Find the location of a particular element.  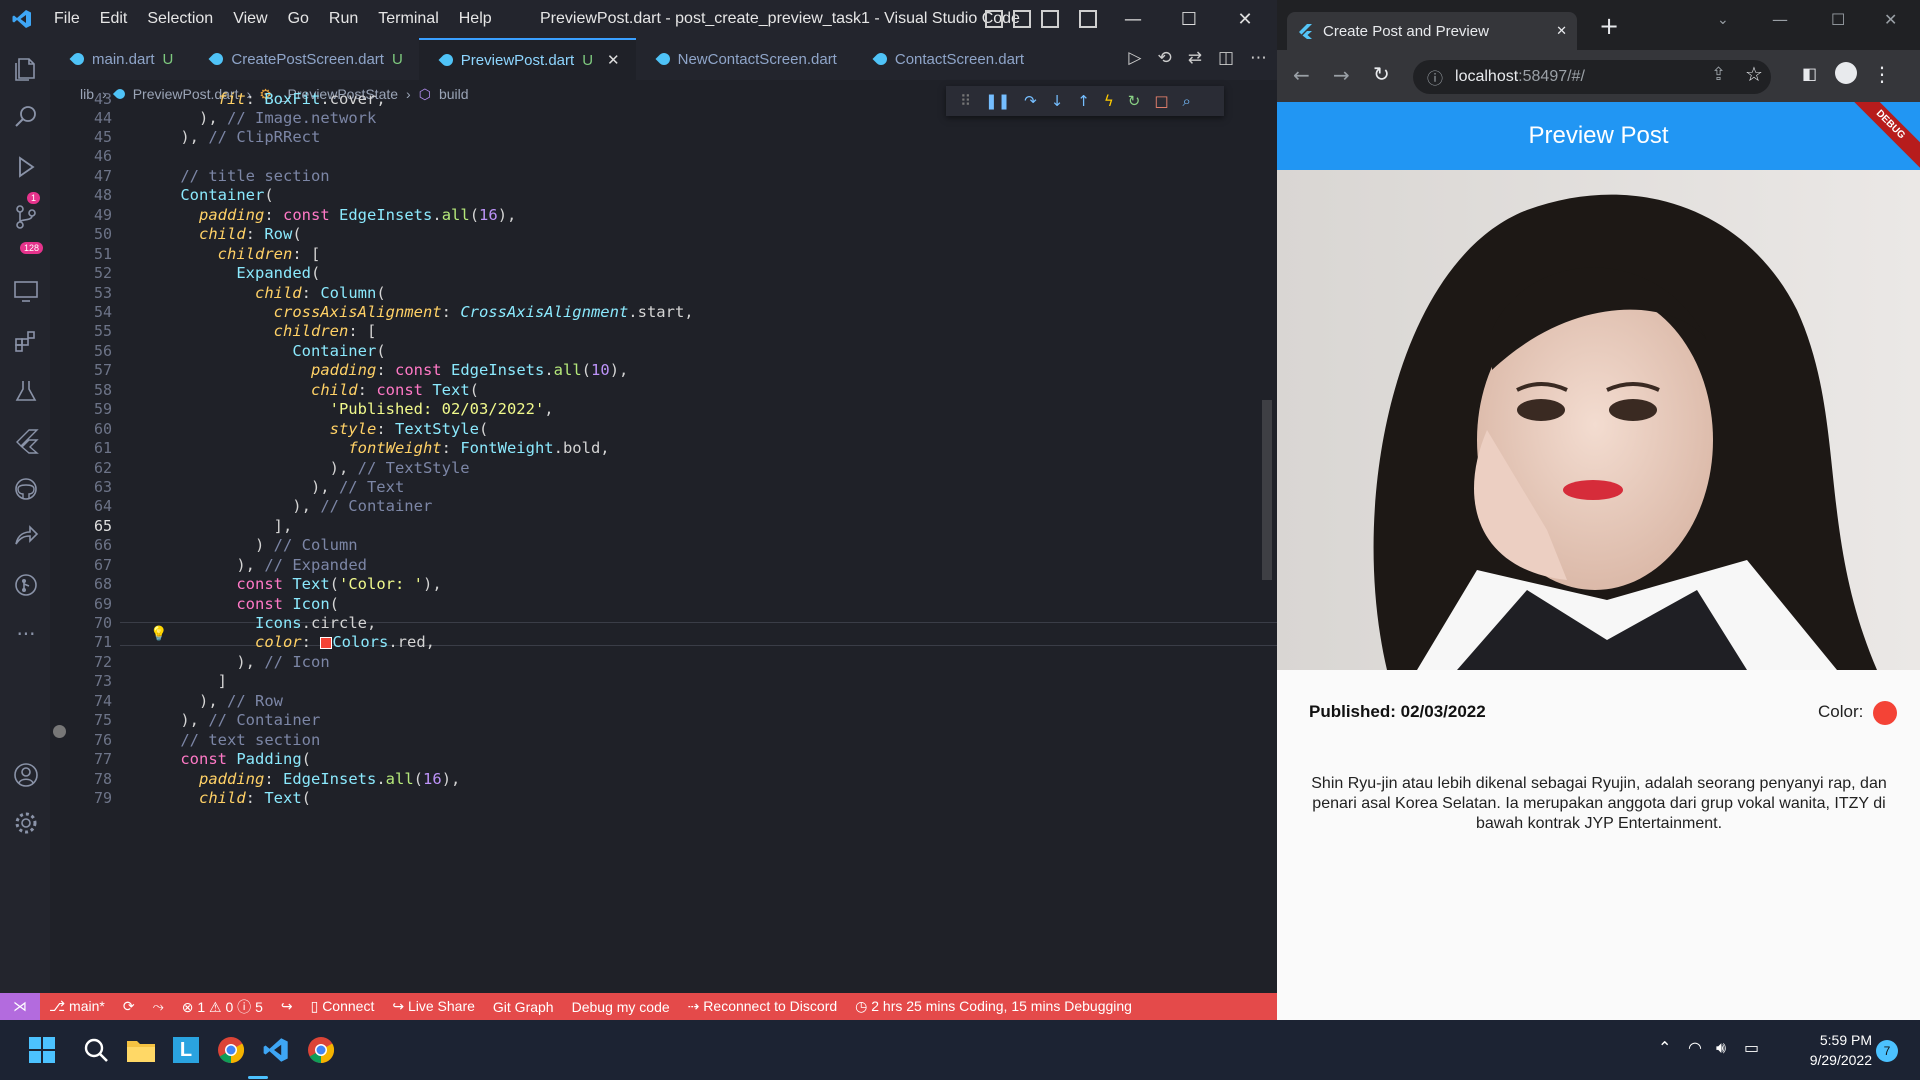

toggle-panel-icon is located at coordinates (1022, 19).